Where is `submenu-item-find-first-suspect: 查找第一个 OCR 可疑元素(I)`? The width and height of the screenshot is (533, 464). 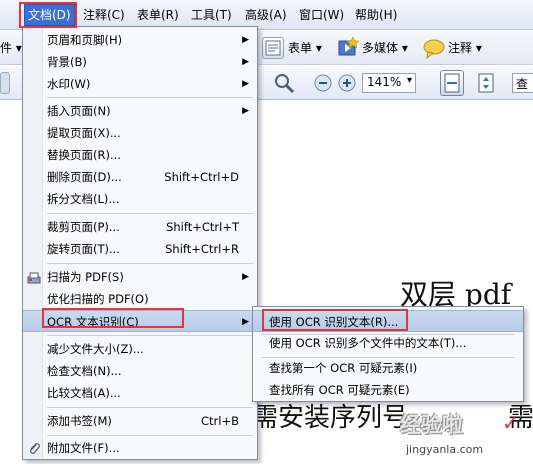 submenu-item-find-first-suspect: 查找第一个 OCR 可疑元素(I) is located at coordinates (388, 368).